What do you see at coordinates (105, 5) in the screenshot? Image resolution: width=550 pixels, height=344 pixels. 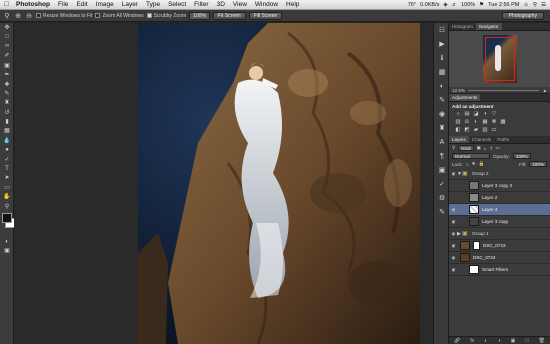 I see `menu-image: Image` at bounding box center [105, 5].